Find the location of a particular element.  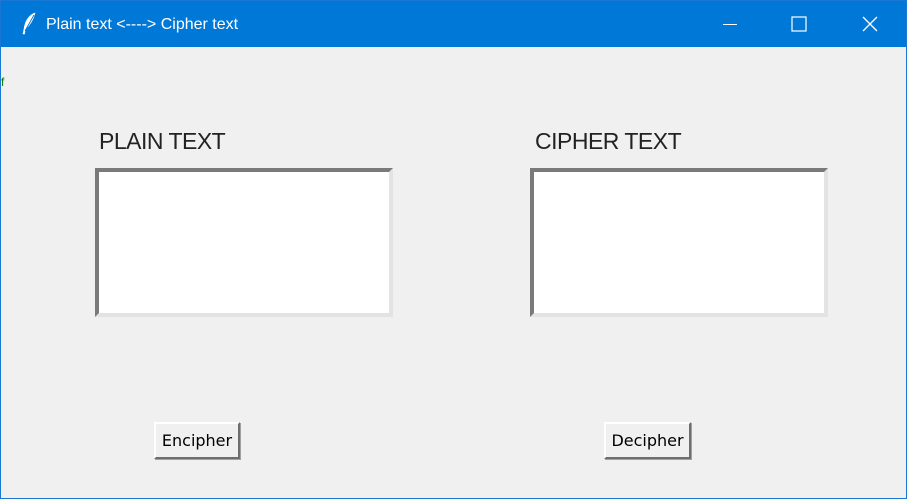

plain-text-input is located at coordinates (244, 242).